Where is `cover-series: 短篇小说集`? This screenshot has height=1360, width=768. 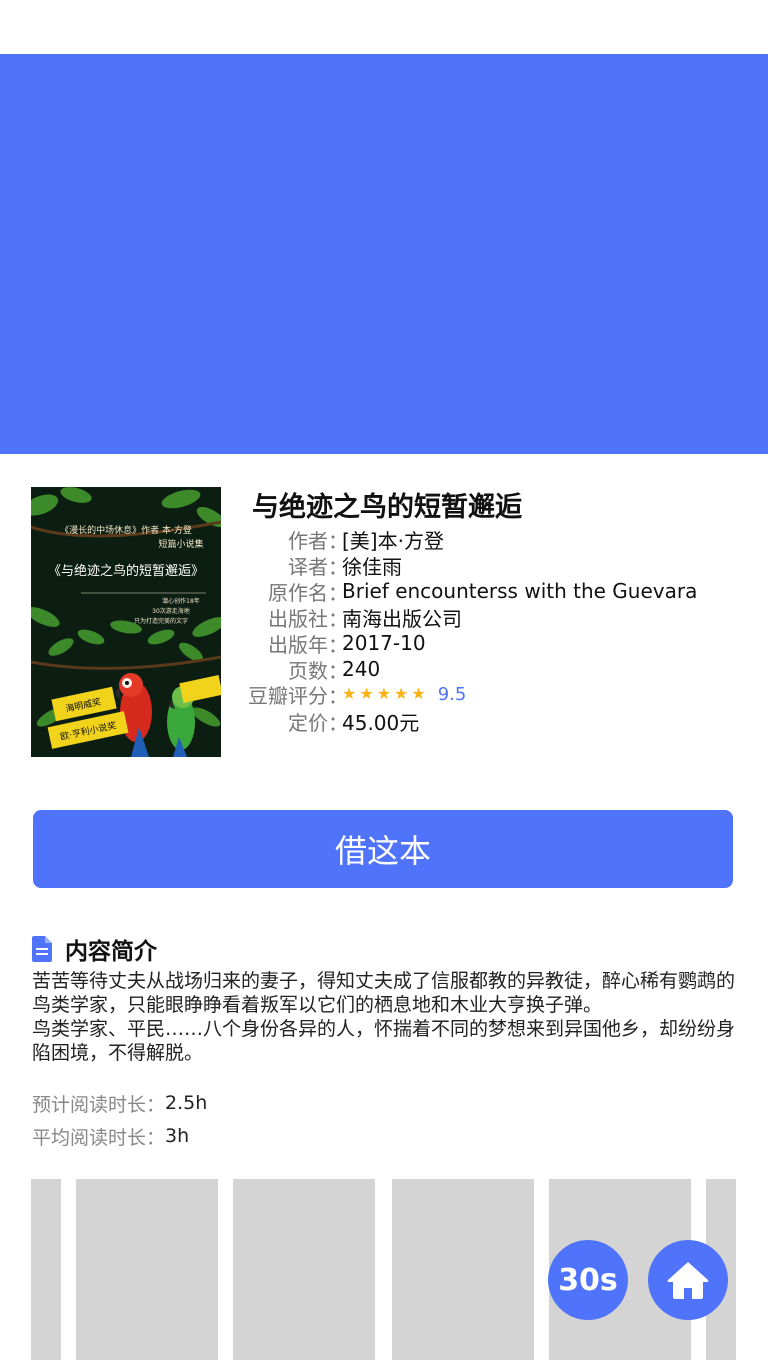
cover-series: 短篇小说集 is located at coordinates (180, 544).